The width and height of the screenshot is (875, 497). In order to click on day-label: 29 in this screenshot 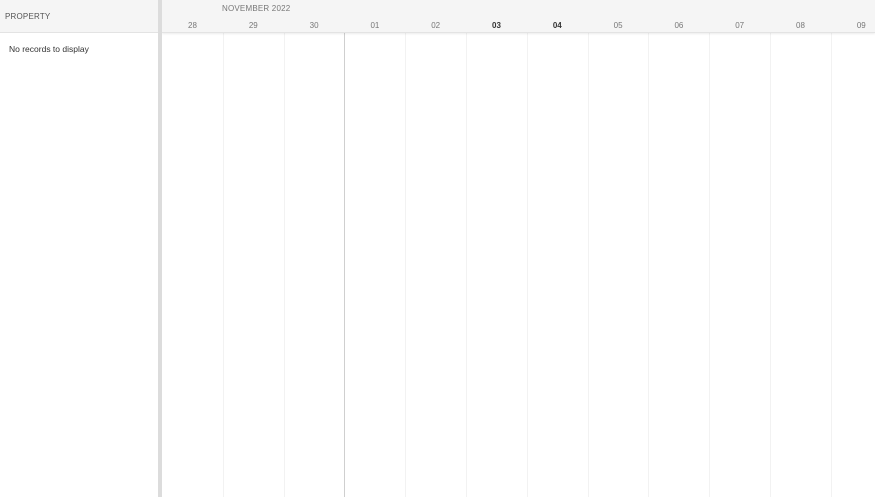, I will do `click(253, 25)`.